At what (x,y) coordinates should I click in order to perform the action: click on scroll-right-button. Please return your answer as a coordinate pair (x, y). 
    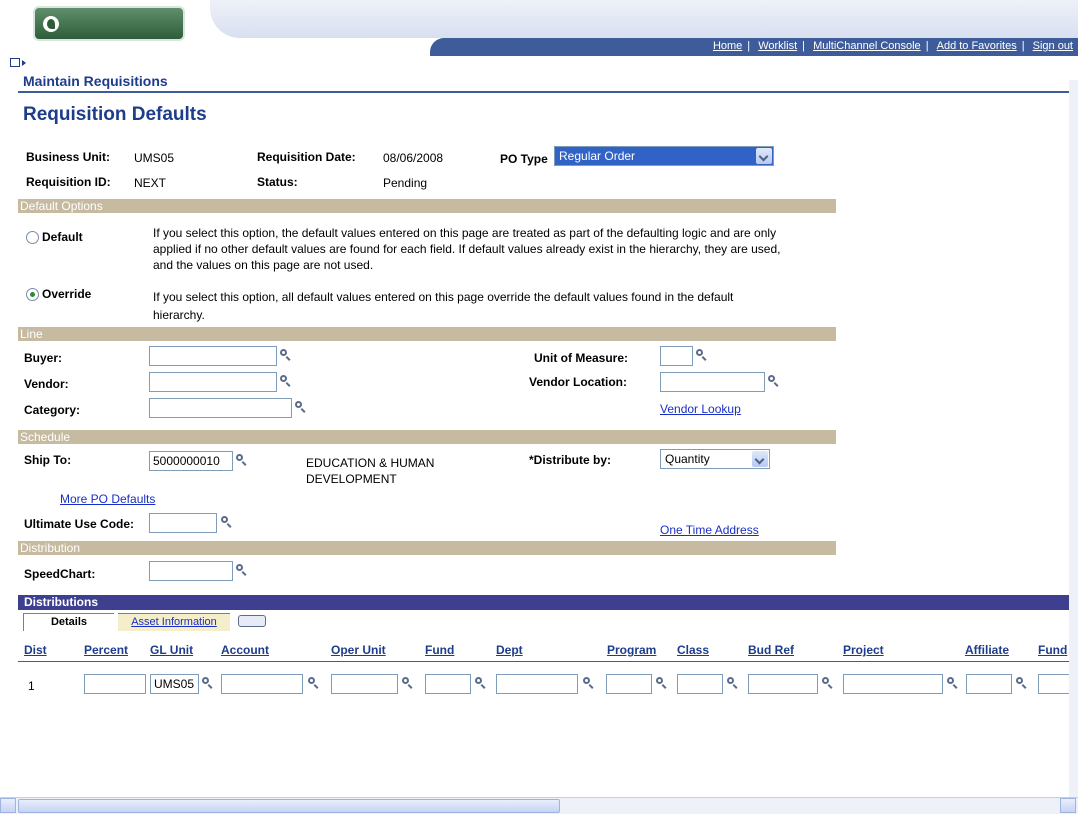
    Looking at the image, I should click on (1068, 805).